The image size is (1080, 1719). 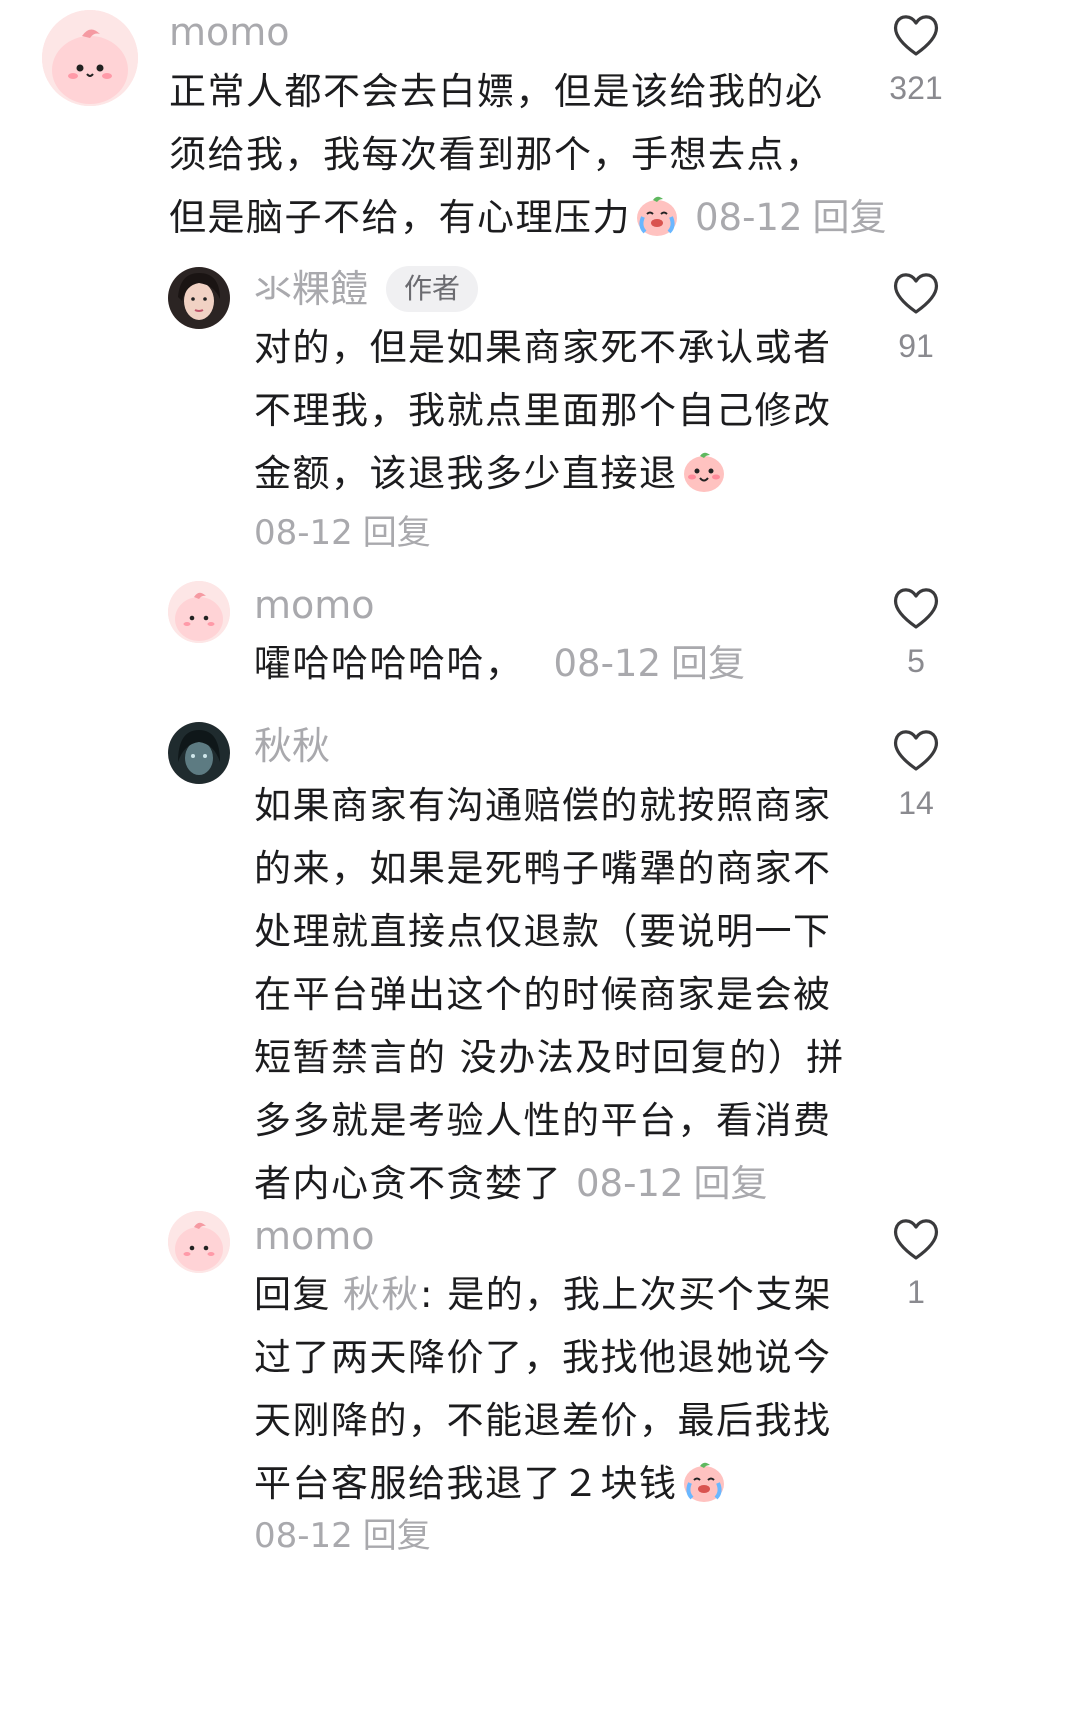 I want to click on text-line-content: : 是的，我上次买个支架, so click(x=626, y=1294).